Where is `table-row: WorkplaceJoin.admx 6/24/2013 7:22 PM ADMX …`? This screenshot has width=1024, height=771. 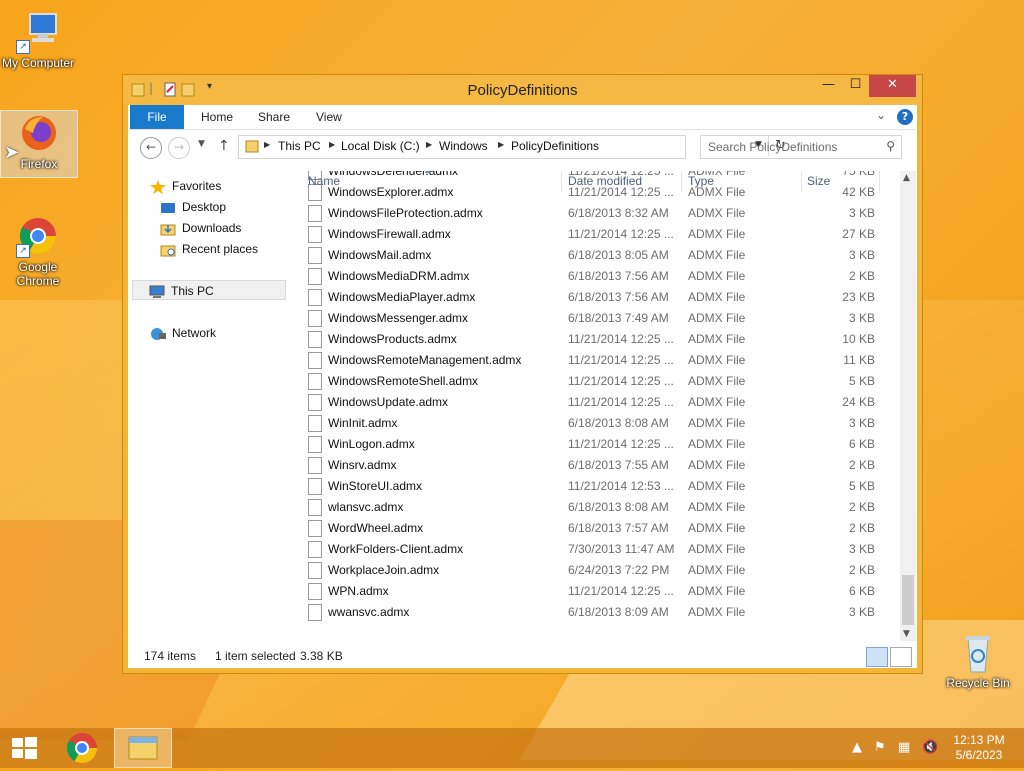 table-row: WorkplaceJoin.admx 6/24/2013 7:22 PM ADMX … is located at coordinates (599, 570).